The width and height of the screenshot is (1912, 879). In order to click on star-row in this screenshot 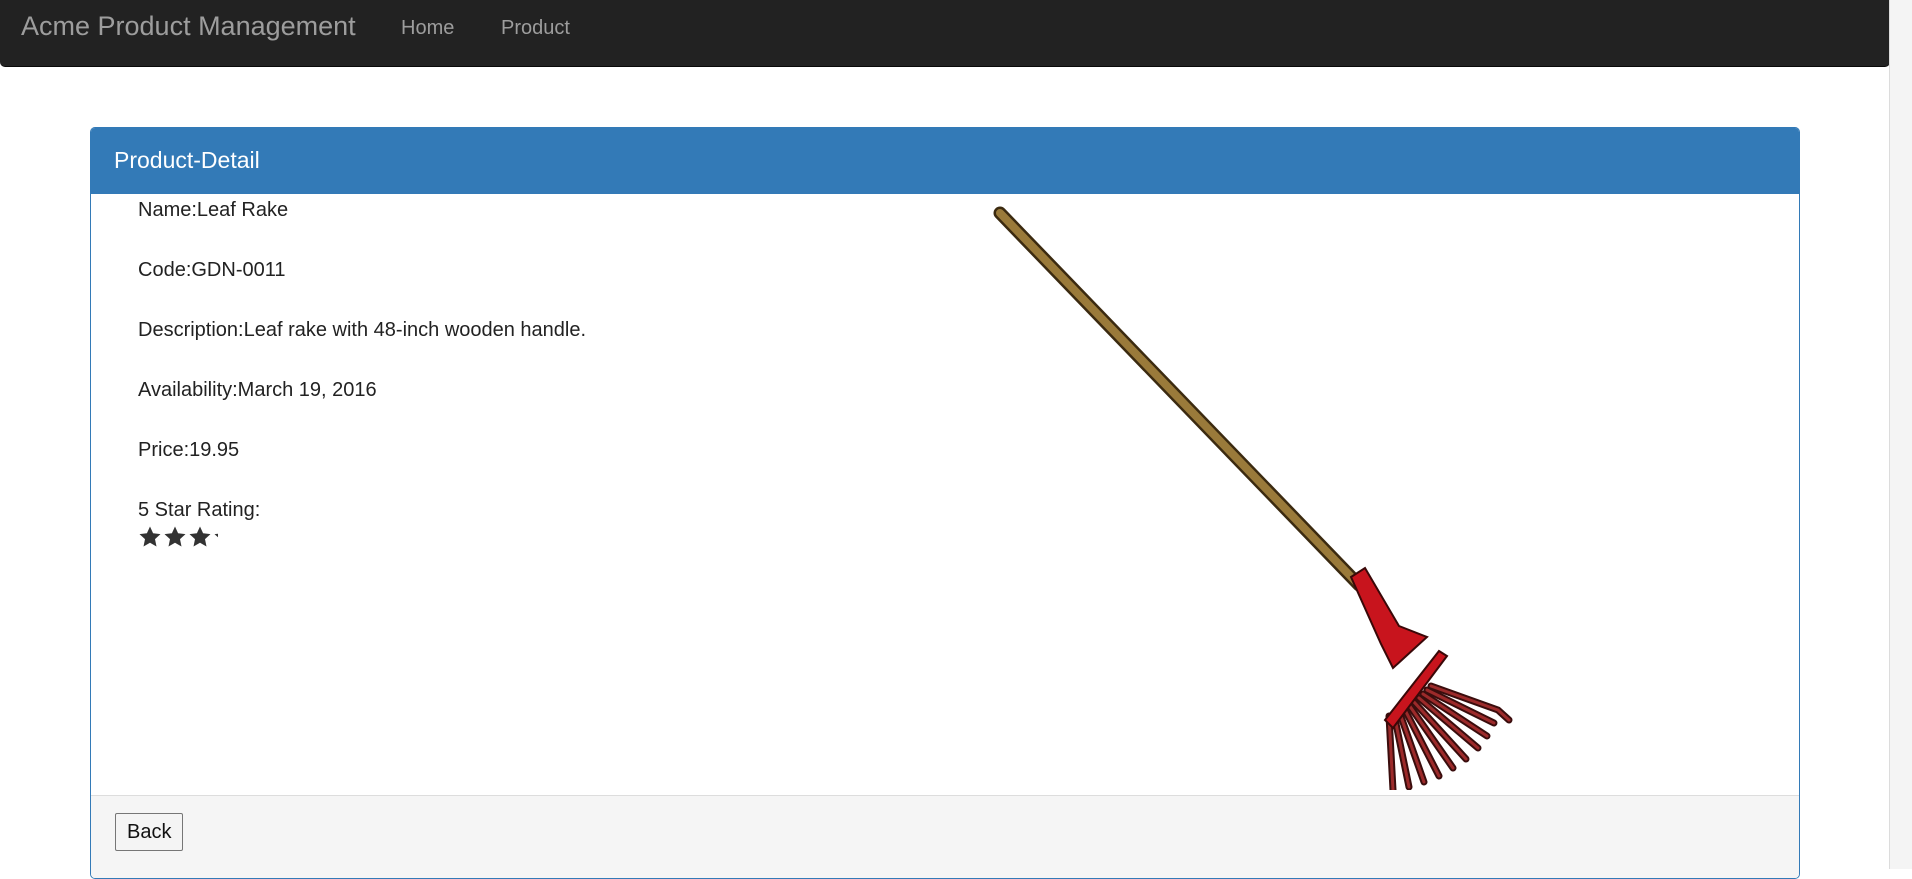, I will do `click(178, 537)`.